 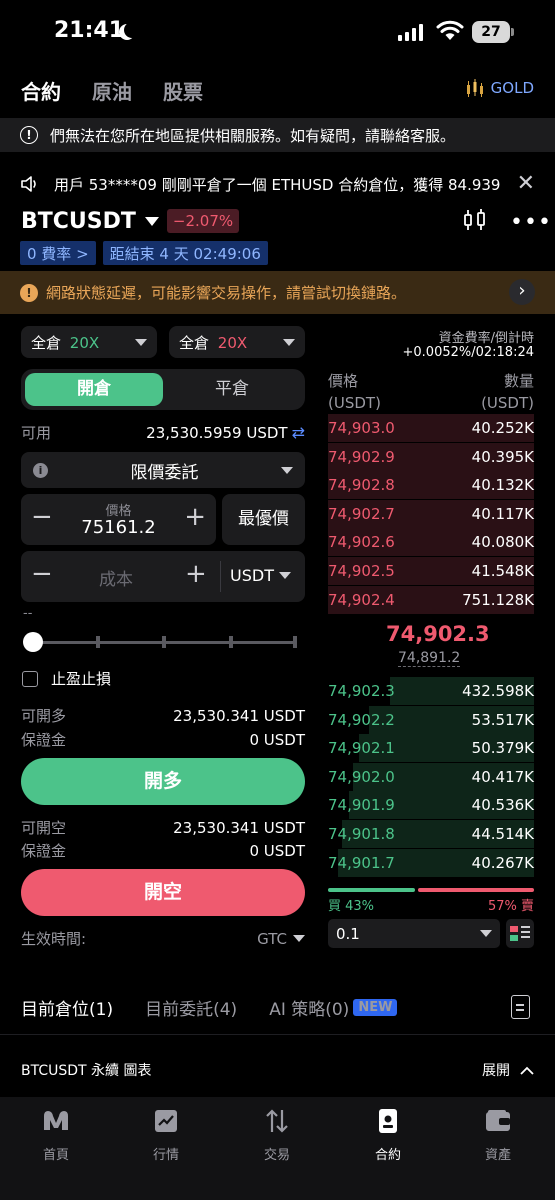 What do you see at coordinates (163, 938) in the screenshot?
I see `time-in-force: 生效時間: GTC` at bounding box center [163, 938].